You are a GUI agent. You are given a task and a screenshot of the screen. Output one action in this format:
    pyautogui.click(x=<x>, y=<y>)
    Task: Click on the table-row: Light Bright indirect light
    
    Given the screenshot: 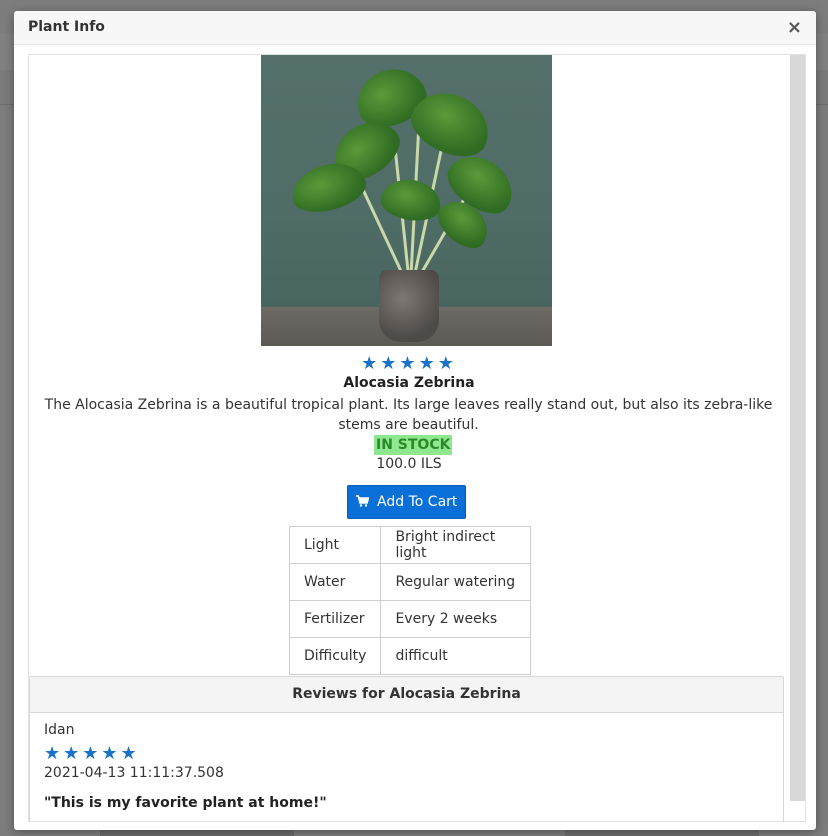 What is the action you would take?
    pyautogui.click(x=410, y=545)
    